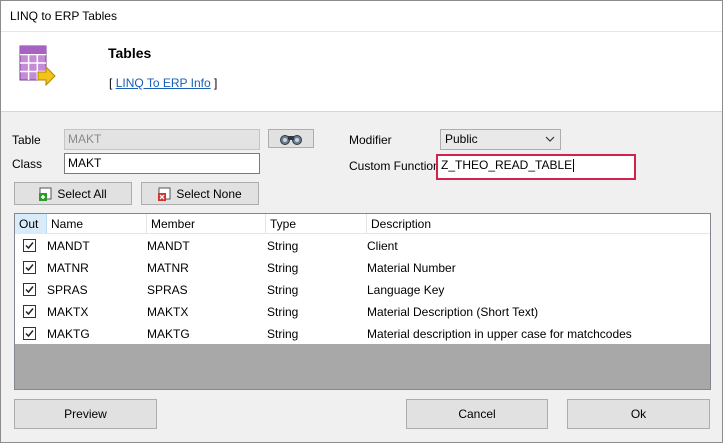  I want to click on link-bracket-close: ], so click(215, 83).